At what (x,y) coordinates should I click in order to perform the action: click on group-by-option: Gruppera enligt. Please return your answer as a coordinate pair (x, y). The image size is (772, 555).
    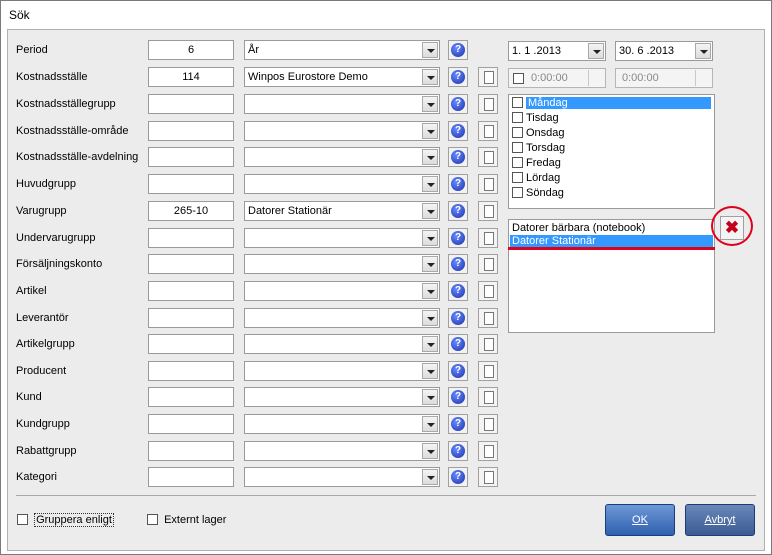
    Looking at the image, I should click on (65, 520).